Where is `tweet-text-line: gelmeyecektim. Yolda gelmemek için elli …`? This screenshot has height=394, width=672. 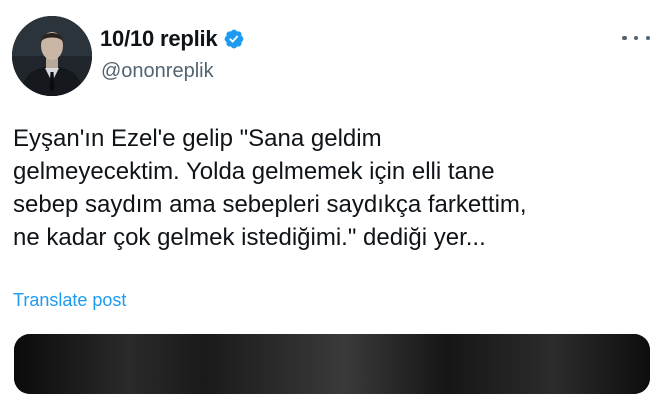 tweet-text-line: gelmeyecektim. Yolda gelmemek için elli … is located at coordinates (254, 171).